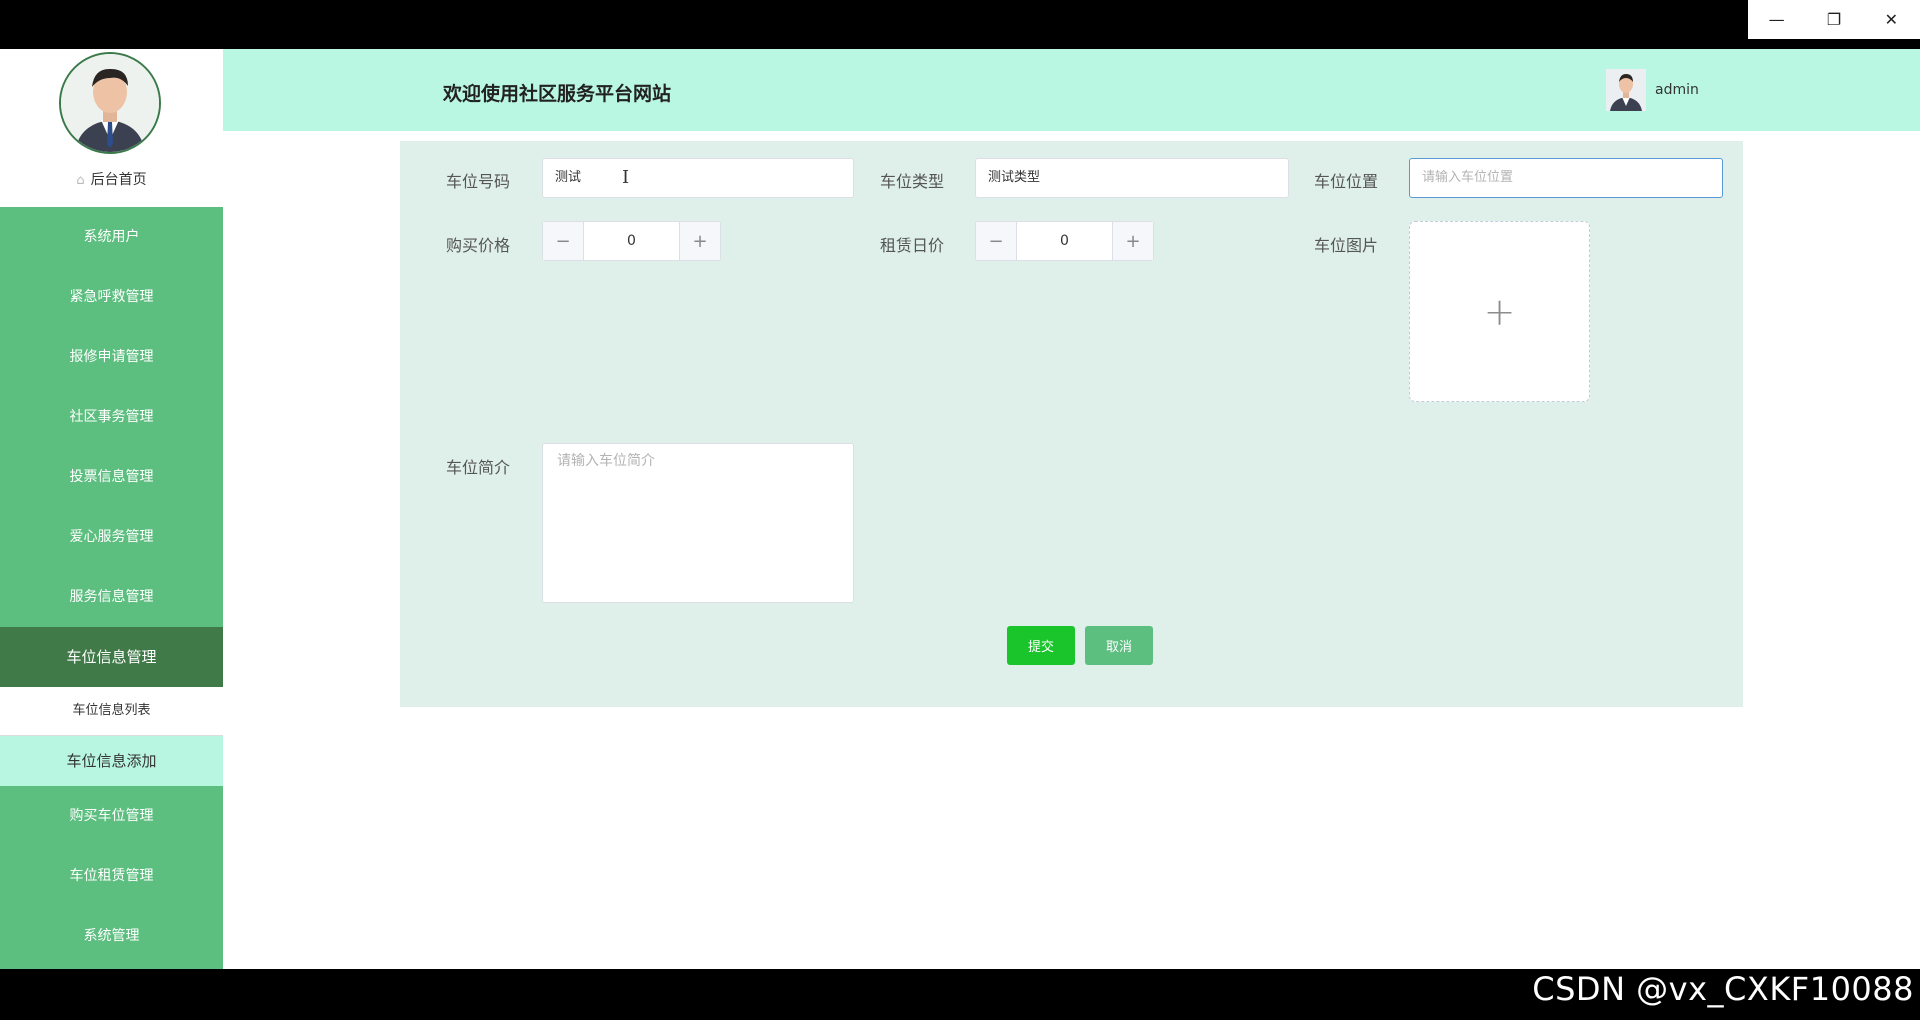 Image resolution: width=1920 pixels, height=1020 pixels. Describe the element at coordinates (1014, 177) in the screenshot. I see `spot-type-value: 测试类型` at that location.